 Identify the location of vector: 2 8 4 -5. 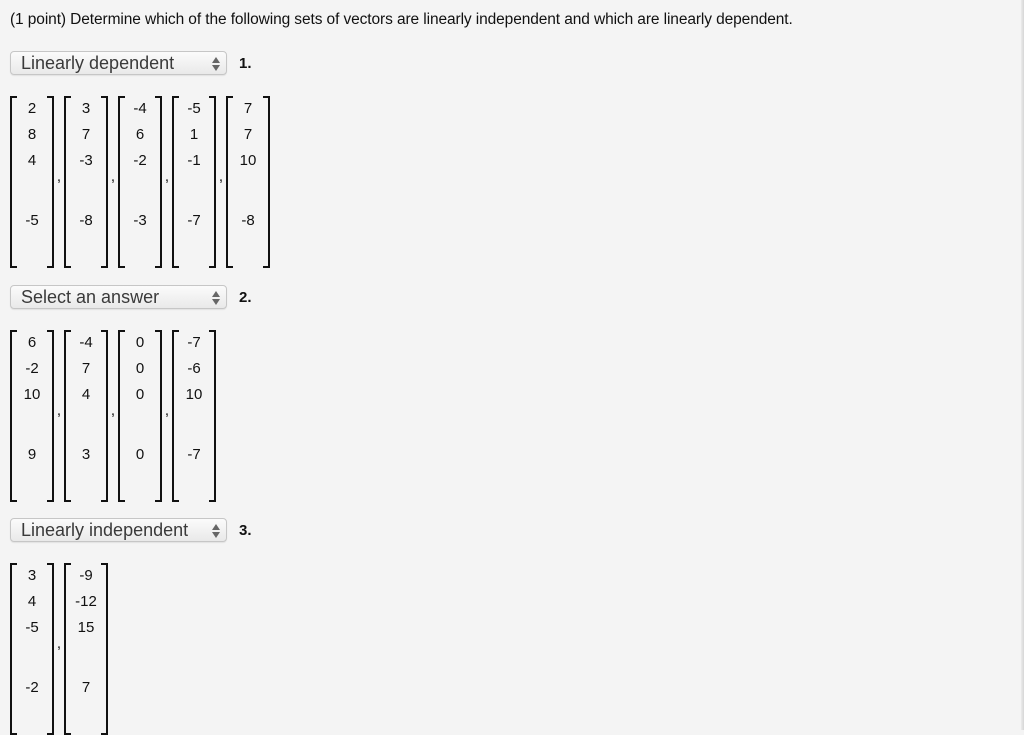
(32, 182).